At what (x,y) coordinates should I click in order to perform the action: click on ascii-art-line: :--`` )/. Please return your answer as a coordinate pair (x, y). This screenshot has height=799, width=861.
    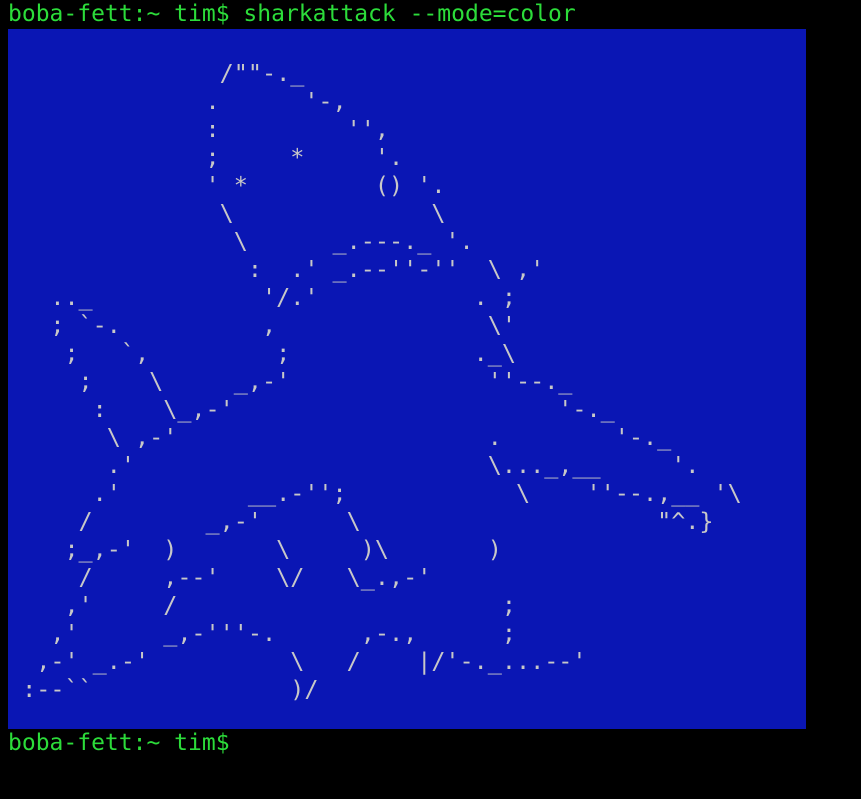
    Looking at the image, I should click on (163, 689).